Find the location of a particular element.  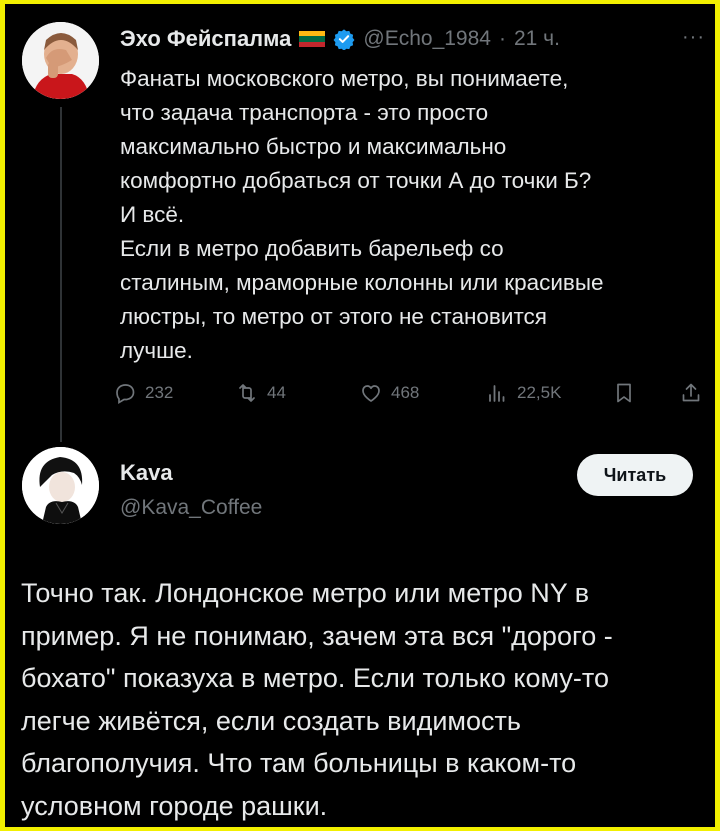

reply-header: Kava is located at coordinates (146, 473).